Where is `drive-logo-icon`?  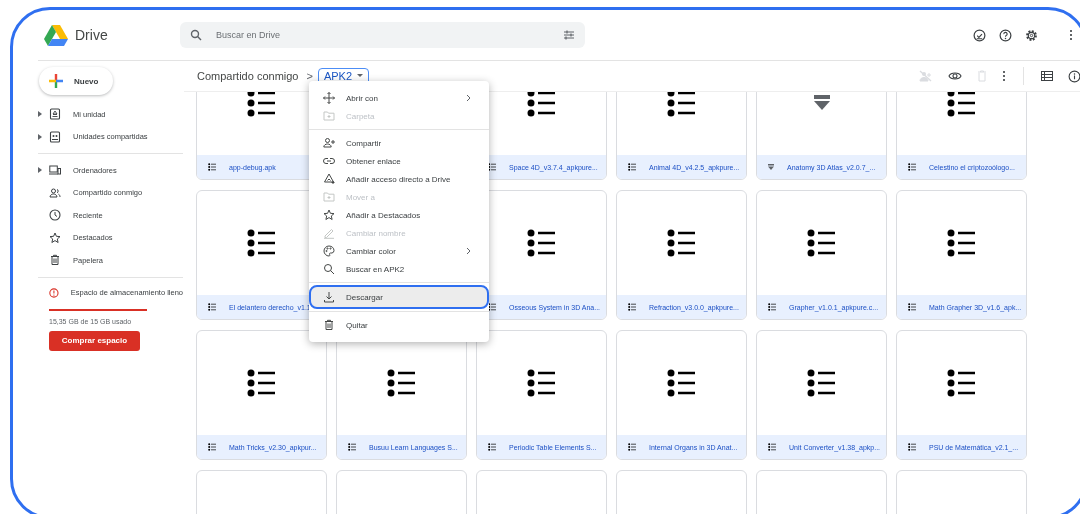
drive-logo-icon is located at coordinates (56, 35).